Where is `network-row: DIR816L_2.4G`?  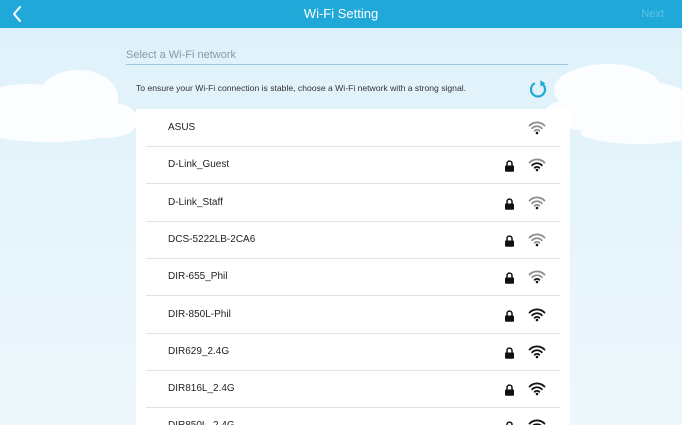 network-row: DIR816L_2.4G is located at coordinates (353, 389).